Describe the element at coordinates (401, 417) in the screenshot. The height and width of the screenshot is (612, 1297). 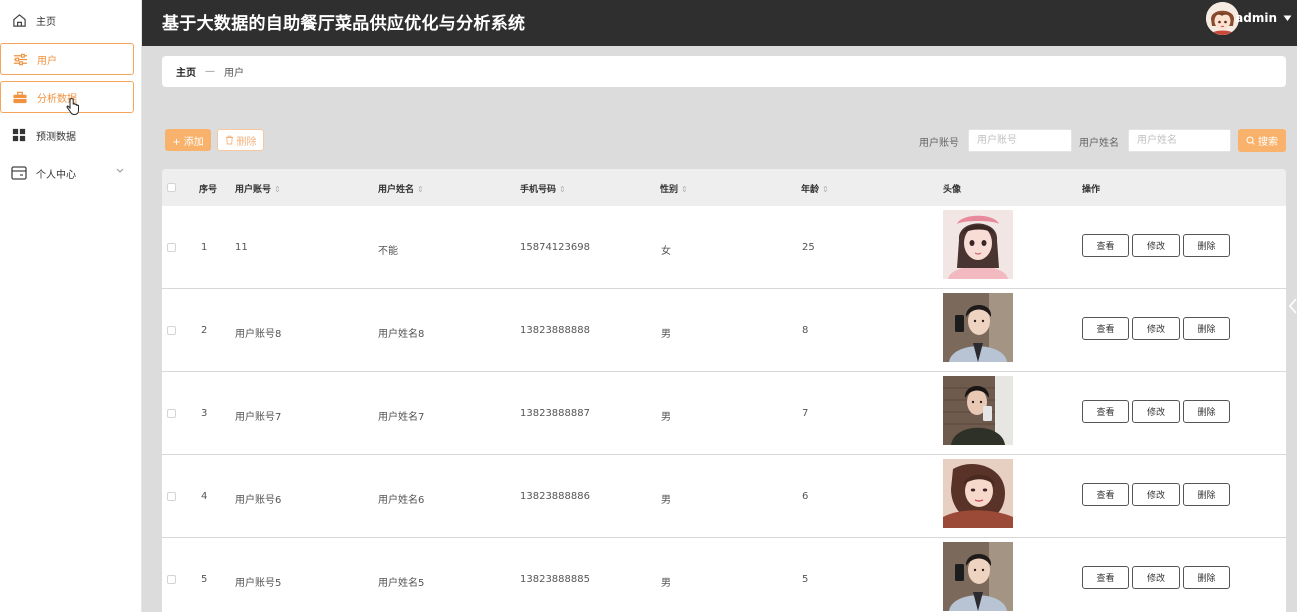
I see `cell-name: 用户姓名7` at that location.